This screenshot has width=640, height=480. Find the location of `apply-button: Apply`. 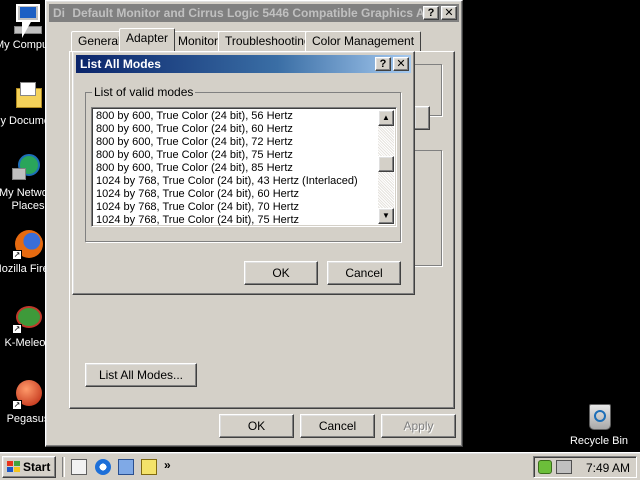

apply-button: Apply is located at coordinates (418, 426).